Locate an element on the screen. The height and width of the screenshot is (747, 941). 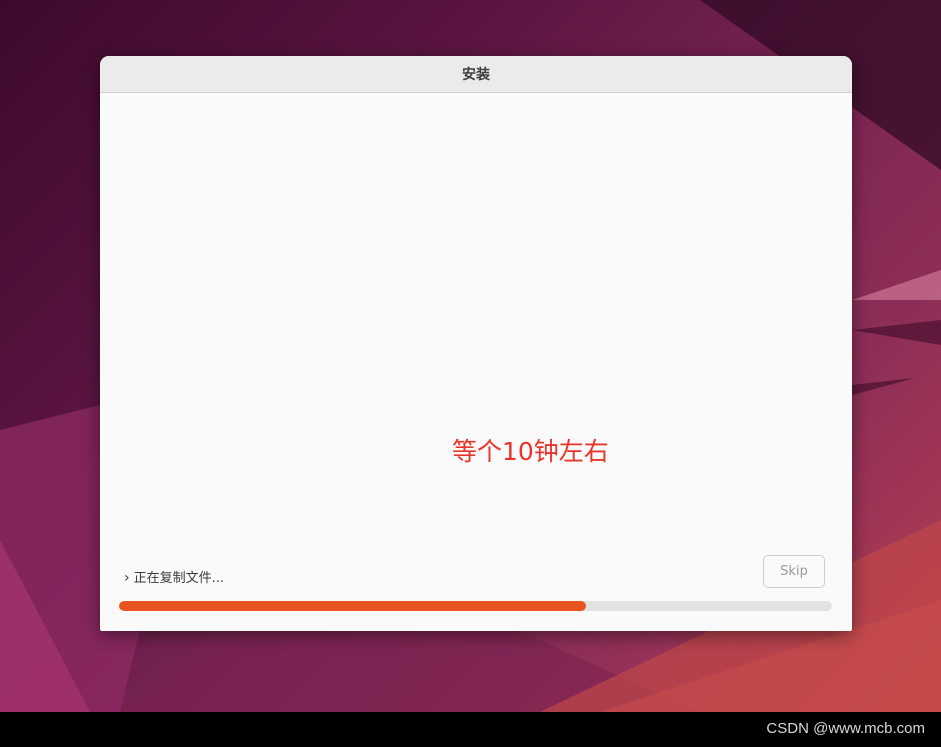
skip-button: Skip is located at coordinates (794, 571).